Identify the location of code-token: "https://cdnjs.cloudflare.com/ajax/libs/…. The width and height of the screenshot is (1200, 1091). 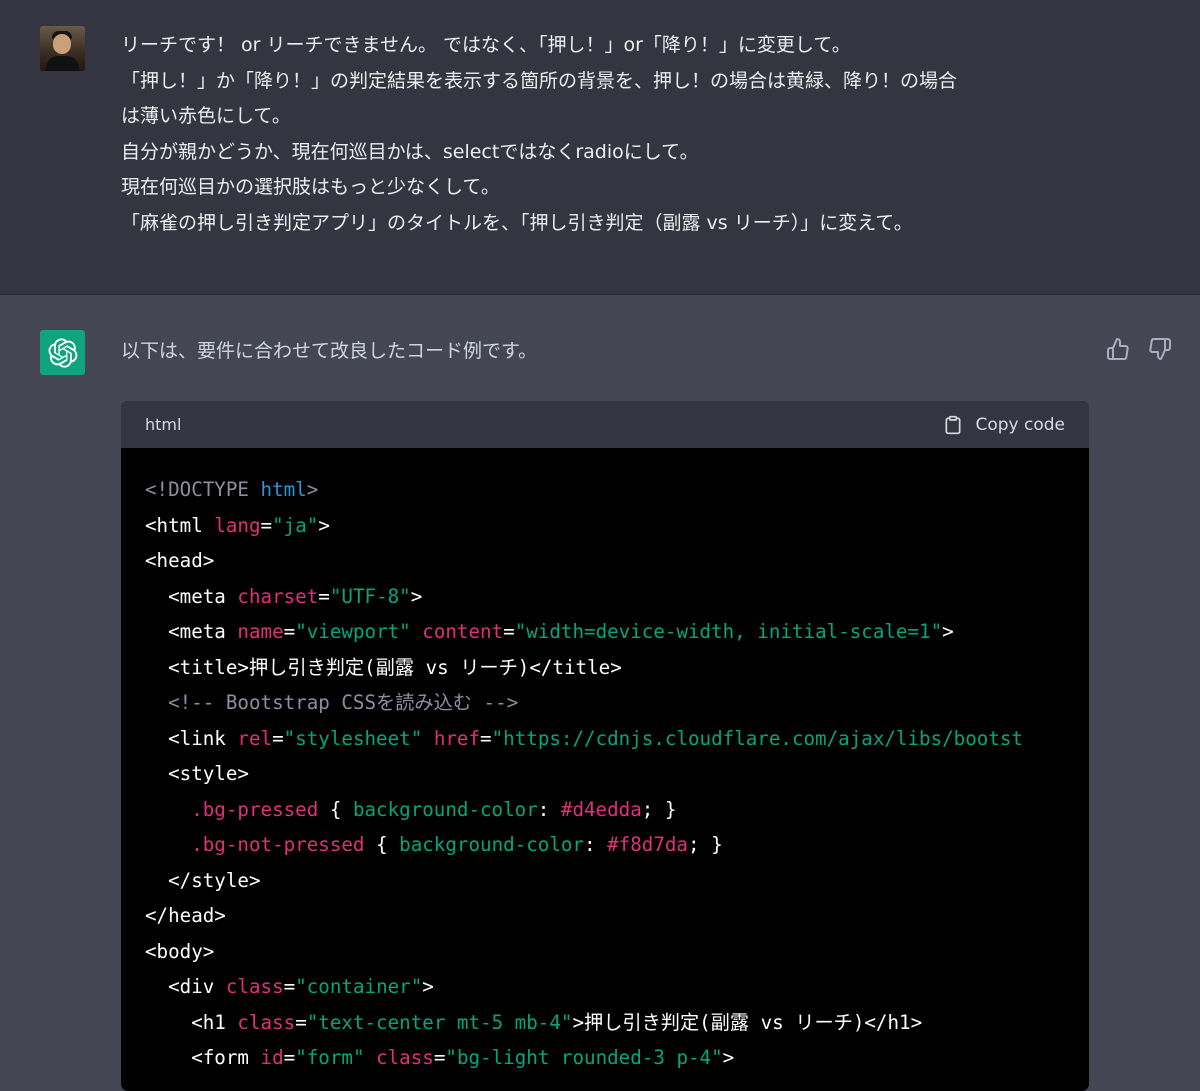
(757, 738).